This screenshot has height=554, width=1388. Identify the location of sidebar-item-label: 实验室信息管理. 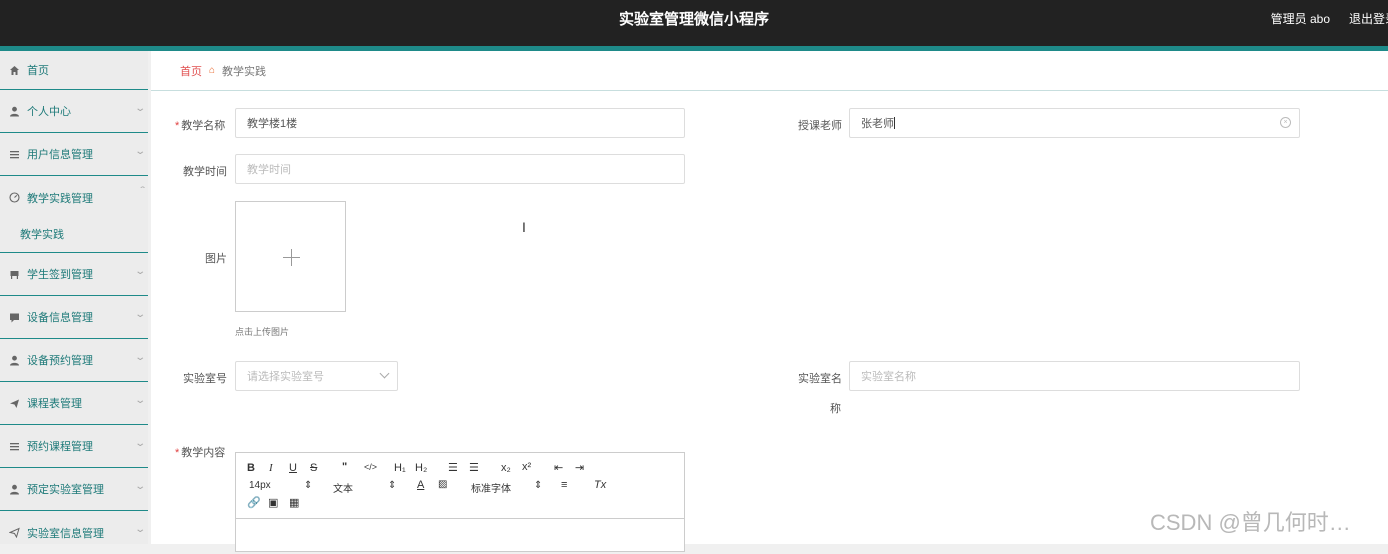
(65, 533).